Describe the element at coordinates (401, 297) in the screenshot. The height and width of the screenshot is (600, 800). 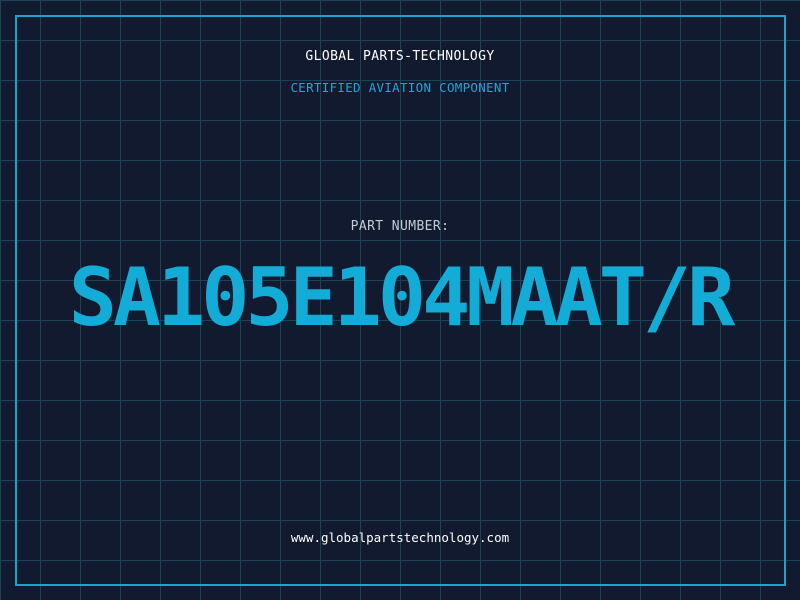
I see `part-number-value: SA105E104MAAT/R` at that location.